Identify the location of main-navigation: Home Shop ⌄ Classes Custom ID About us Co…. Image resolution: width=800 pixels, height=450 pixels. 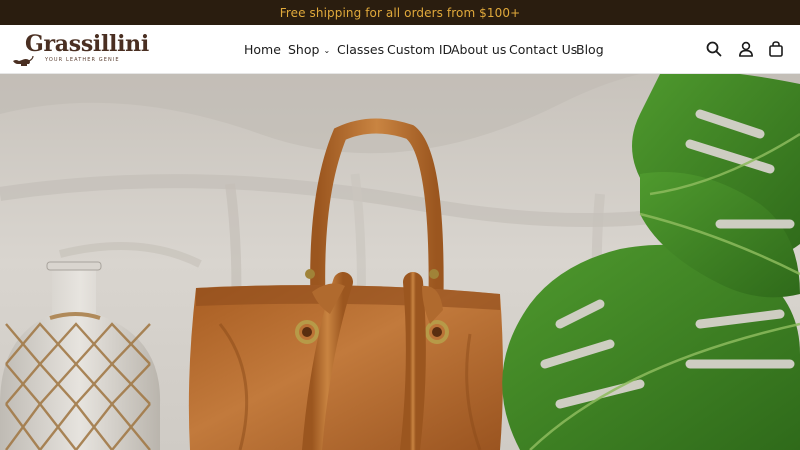
(400, 49).